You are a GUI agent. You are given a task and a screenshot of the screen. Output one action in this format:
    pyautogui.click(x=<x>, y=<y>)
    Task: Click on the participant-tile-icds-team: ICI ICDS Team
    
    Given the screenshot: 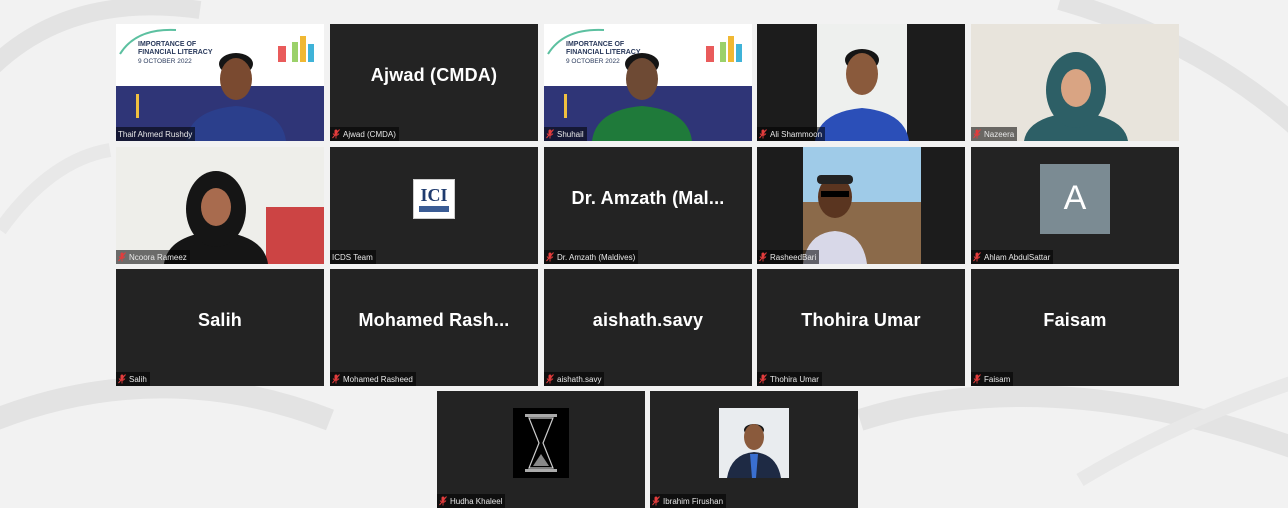 What is the action you would take?
    pyautogui.click(x=434, y=205)
    